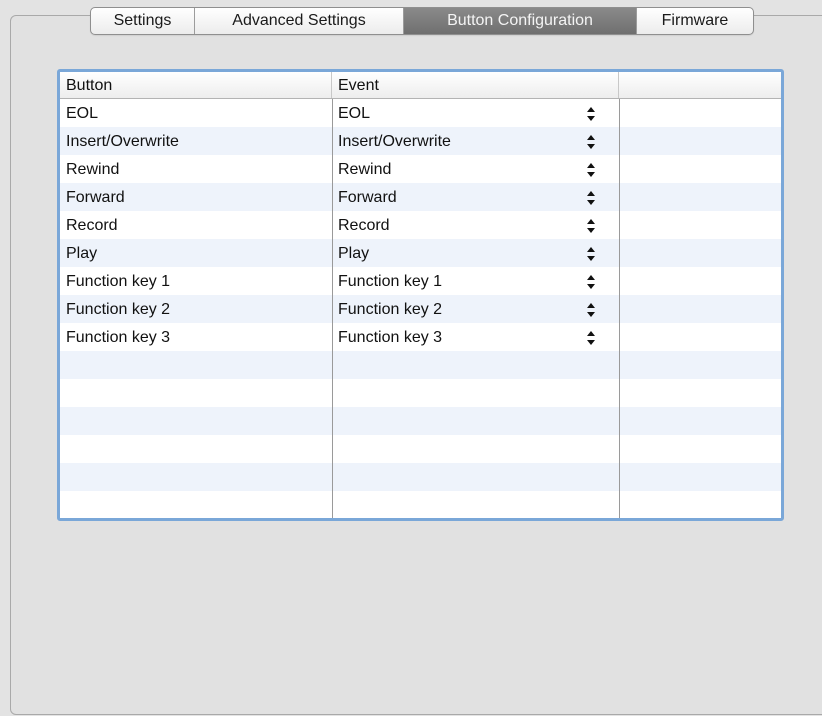 The image size is (822, 716). I want to click on event-popup-cell: Rewind, so click(475, 169).